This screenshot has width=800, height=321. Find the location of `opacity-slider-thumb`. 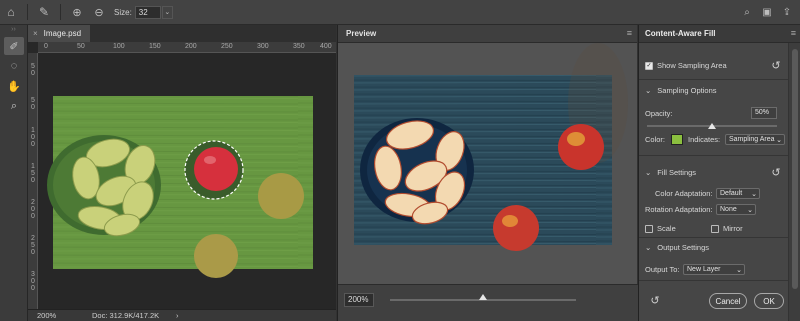

opacity-slider-thumb is located at coordinates (712, 126).